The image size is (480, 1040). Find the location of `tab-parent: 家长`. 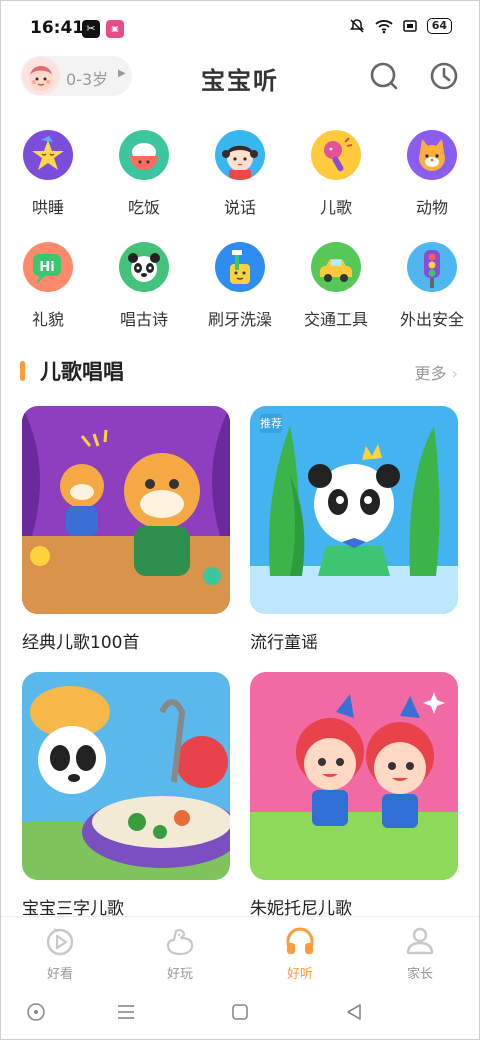

tab-parent: 家长 is located at coordinates (420, 953).